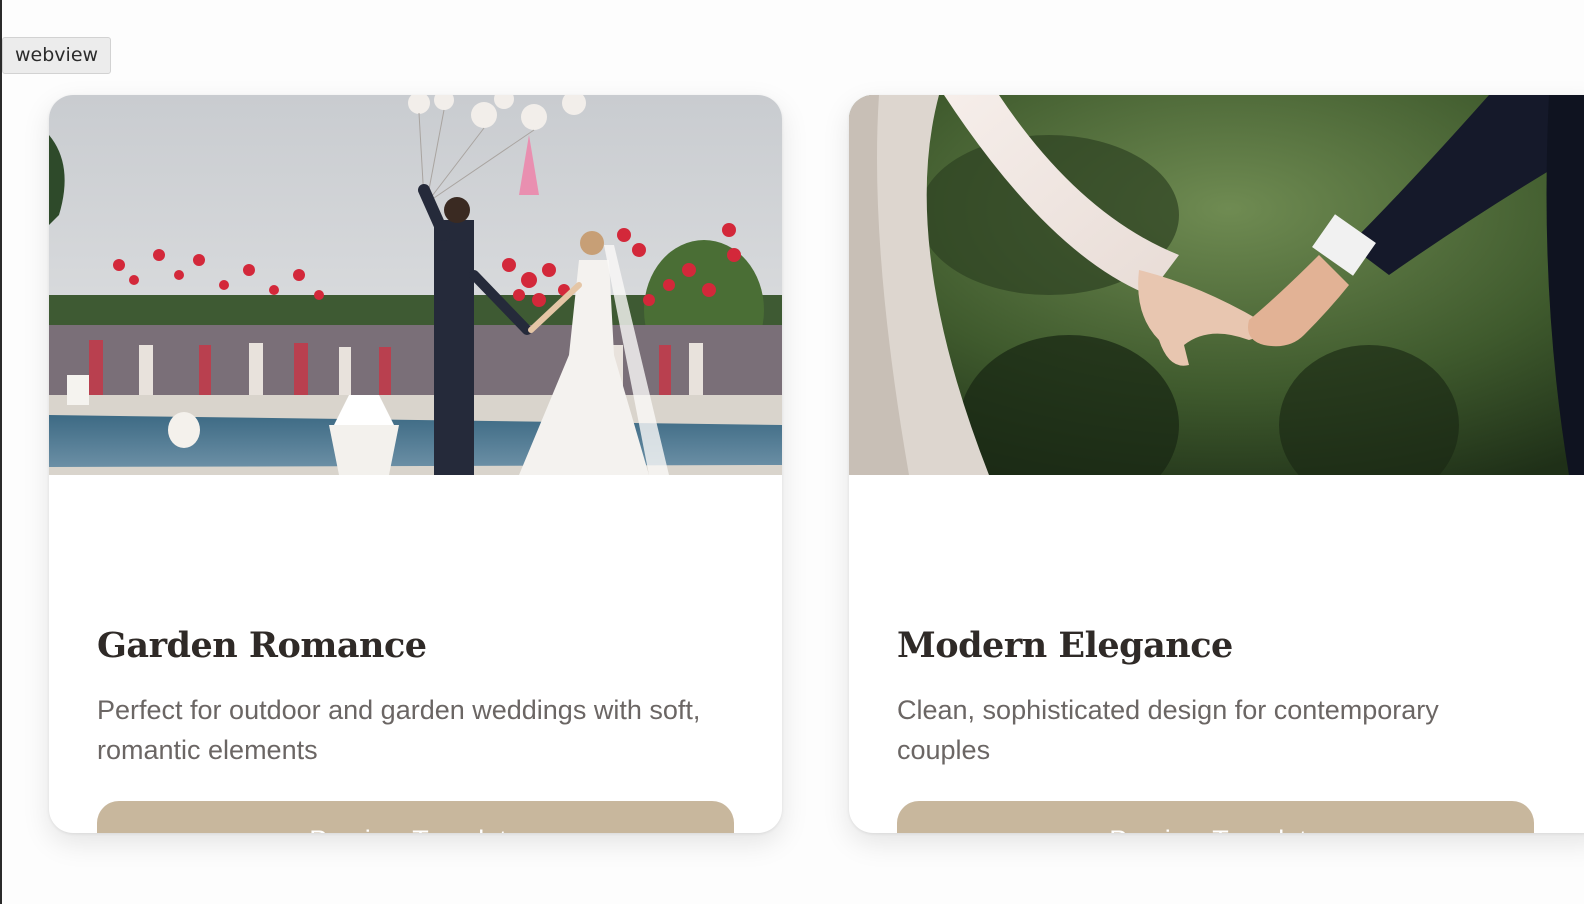  I want to click on template-title: Garden Romance, so click(262, 645).